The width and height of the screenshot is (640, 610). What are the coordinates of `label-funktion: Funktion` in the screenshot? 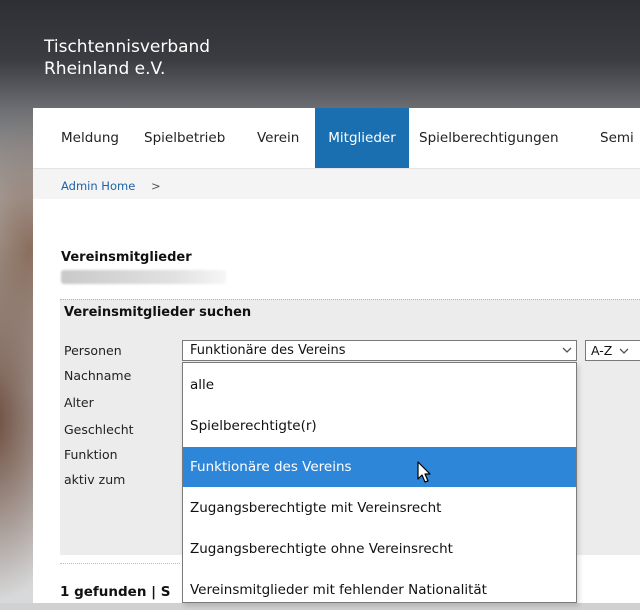 It's located at (91, 454).